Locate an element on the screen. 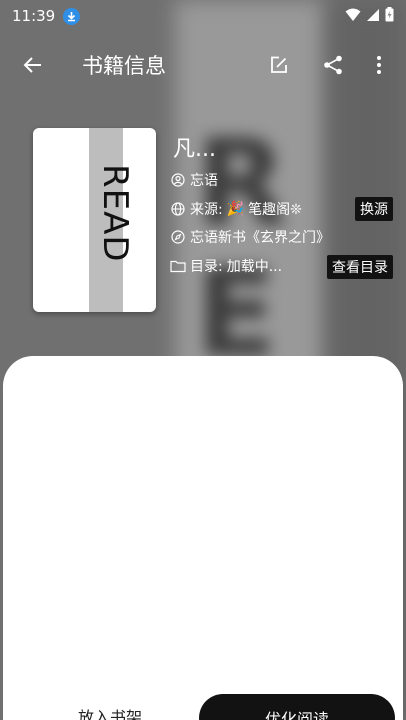 The width and height of the screenshot is (406, 720). book-cover: READ is located at coordinates (94, 220).